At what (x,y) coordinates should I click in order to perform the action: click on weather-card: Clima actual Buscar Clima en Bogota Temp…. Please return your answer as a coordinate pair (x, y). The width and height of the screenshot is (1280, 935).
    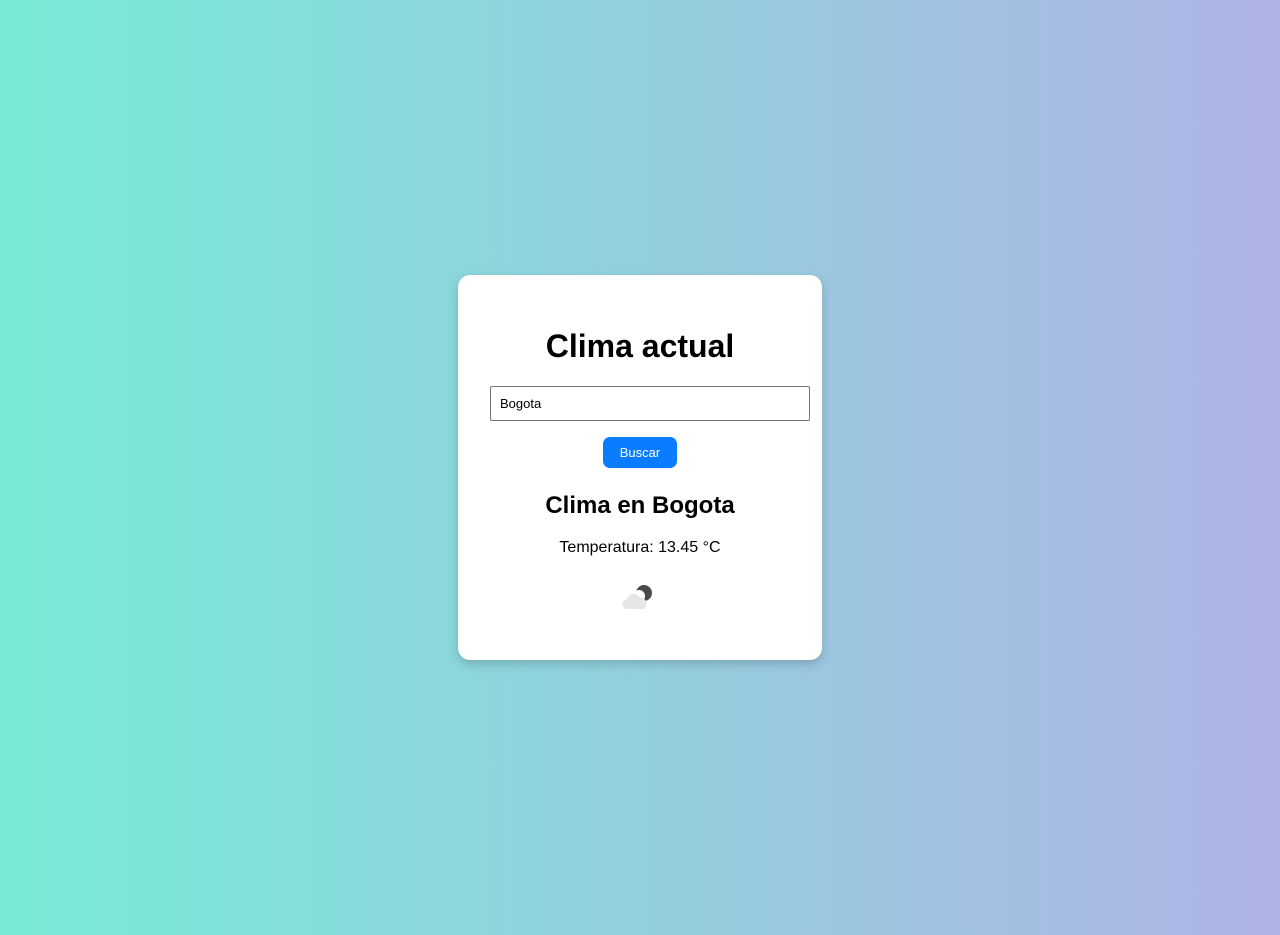
    Looking at the image, I should click on (640, 467).